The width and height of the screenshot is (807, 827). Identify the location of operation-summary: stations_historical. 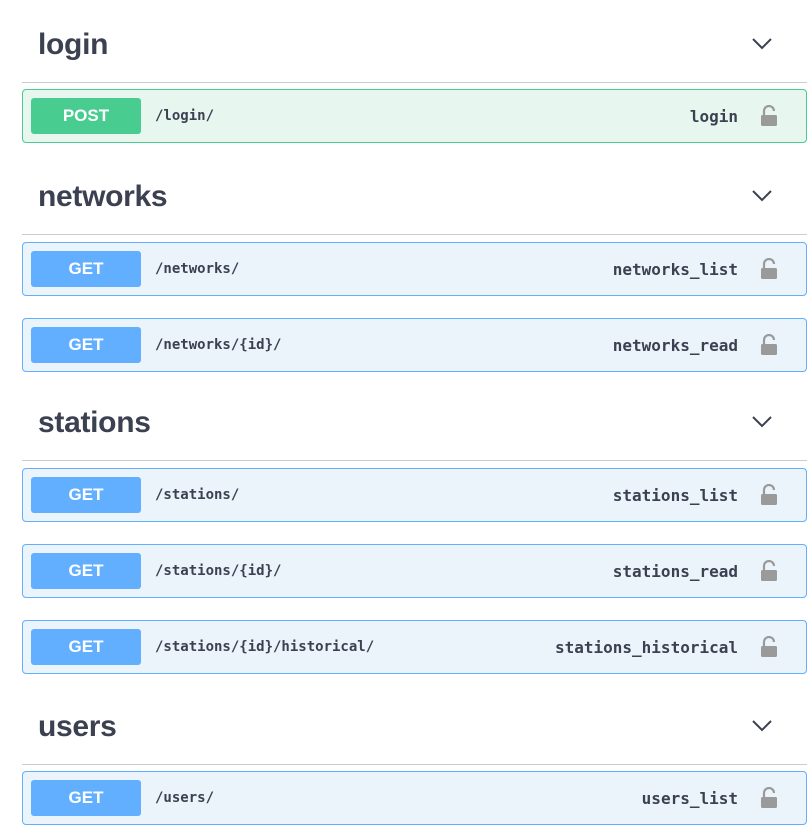
(646, 647).